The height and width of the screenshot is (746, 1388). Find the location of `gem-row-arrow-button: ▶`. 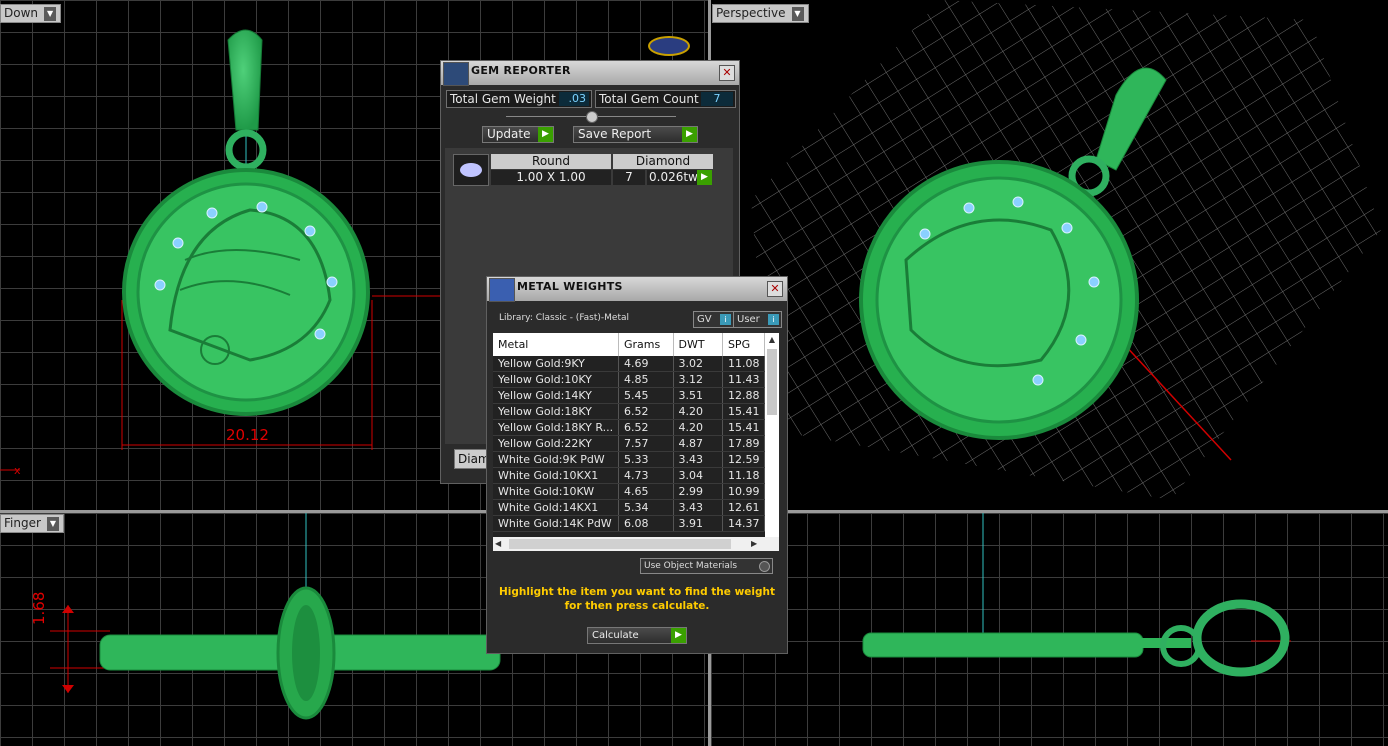

gem-row-arrow-button: ▶ is located at coordinates (704, 177).